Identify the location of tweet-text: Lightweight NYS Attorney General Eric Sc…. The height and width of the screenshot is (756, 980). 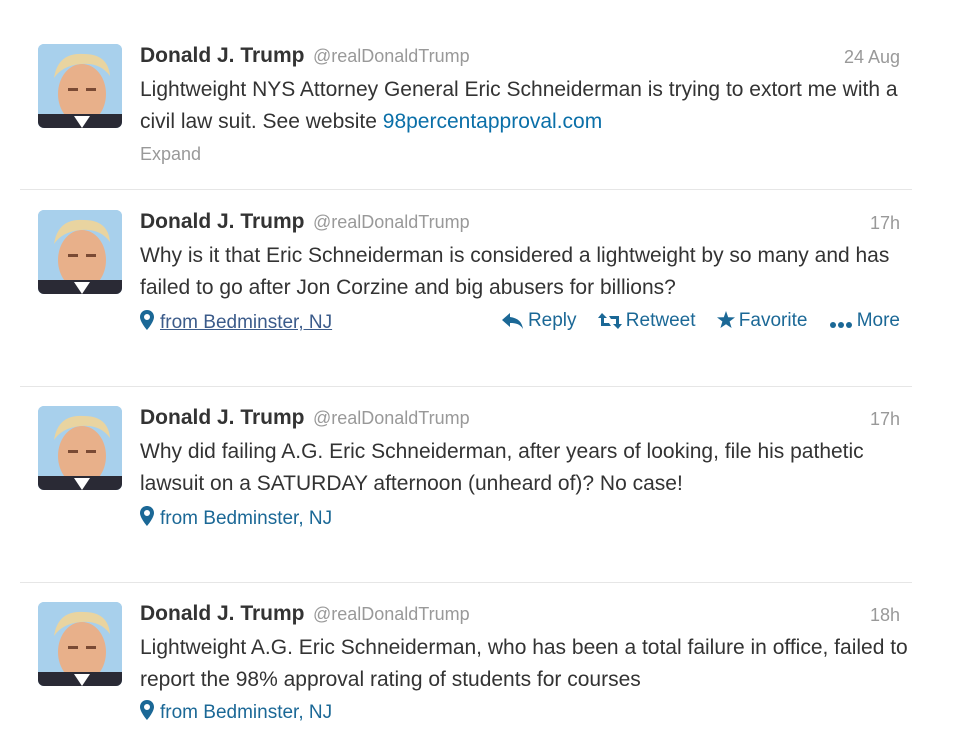
(525, 106).